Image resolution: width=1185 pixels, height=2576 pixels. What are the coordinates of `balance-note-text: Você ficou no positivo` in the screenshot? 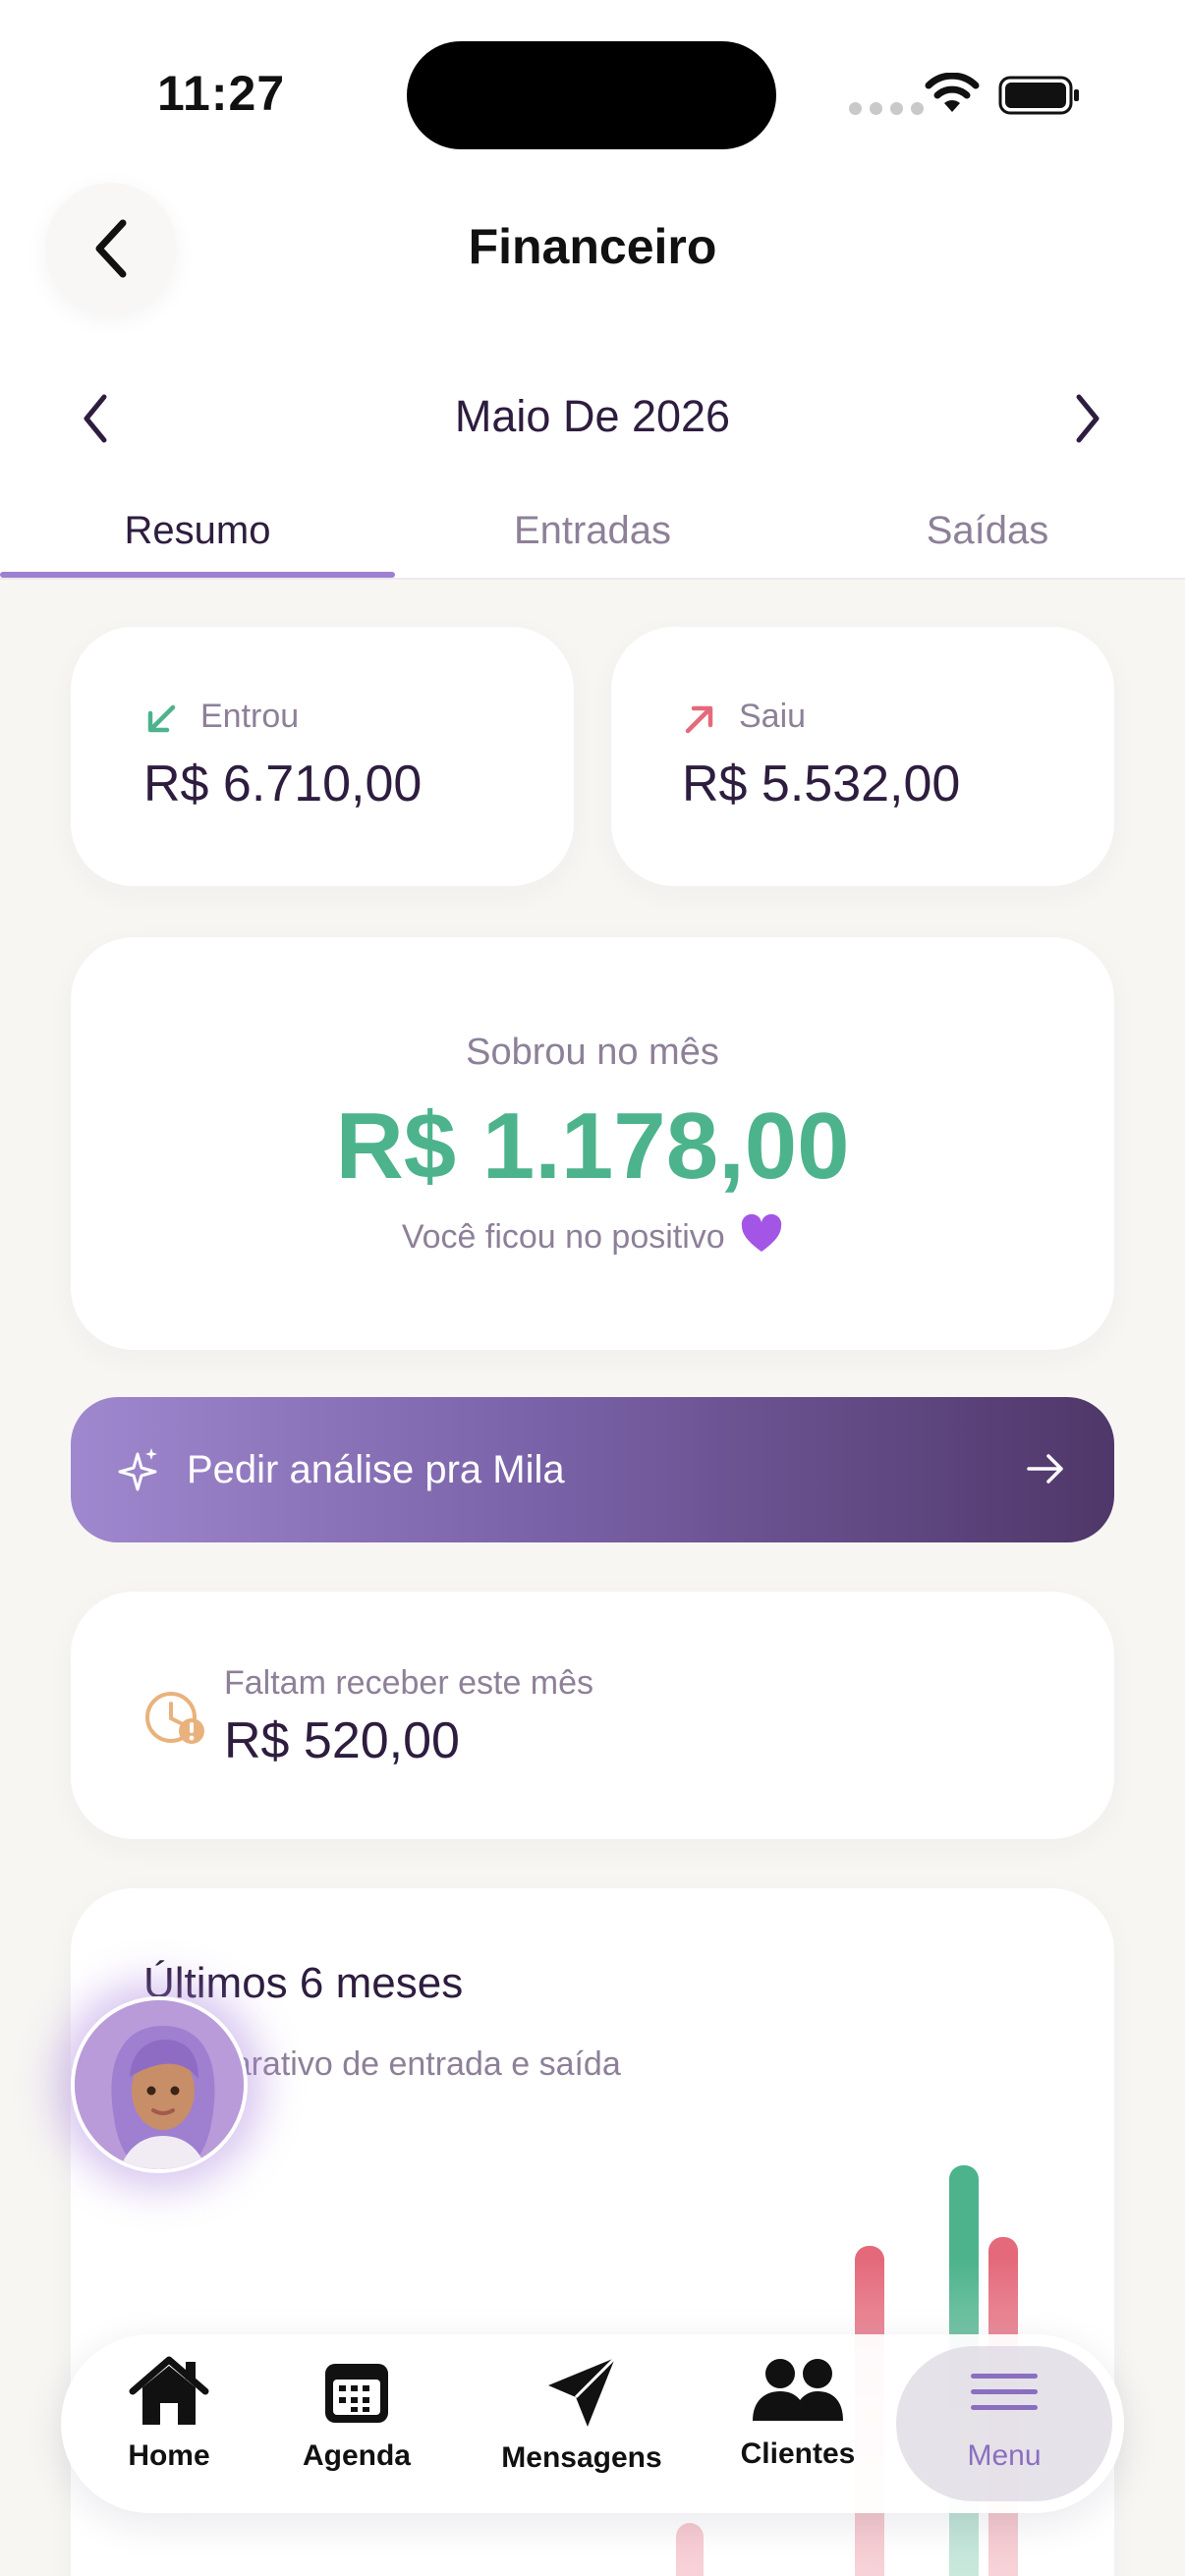 It's located at (563, 1237).